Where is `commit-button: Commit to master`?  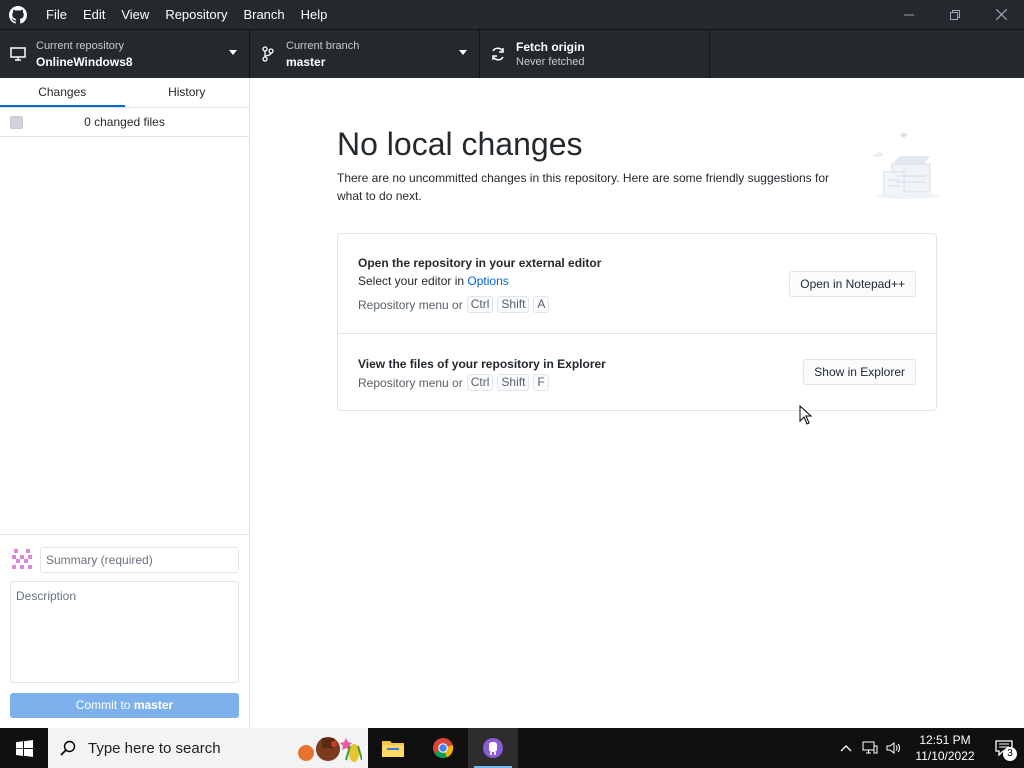
commit-button: Commit to master is located at coordinates (124, 705).